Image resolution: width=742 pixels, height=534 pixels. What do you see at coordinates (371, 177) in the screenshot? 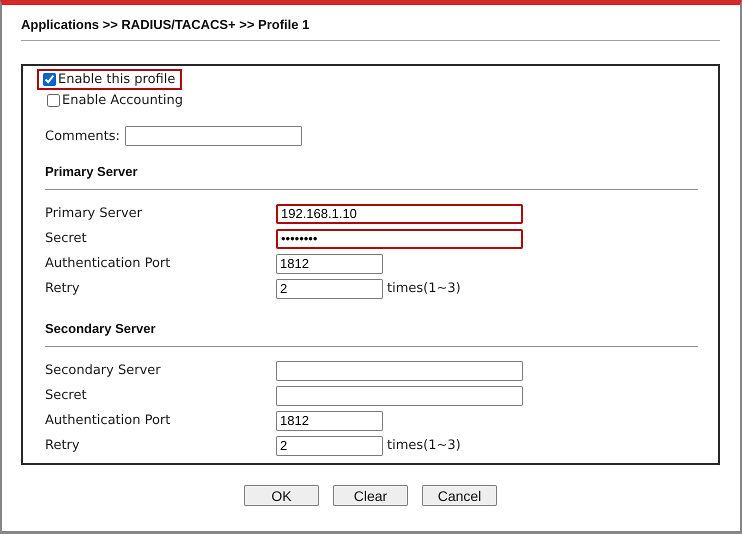
I see `section-title: Primary Server` at bounding box center [371, 177].